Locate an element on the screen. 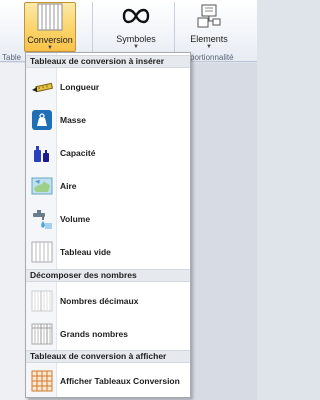  columns-icon is located at coordinates (50, 18).